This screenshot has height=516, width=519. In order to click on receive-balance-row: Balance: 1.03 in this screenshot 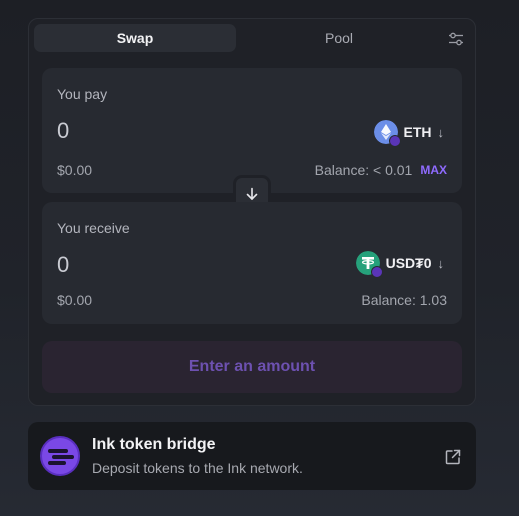, I will do `click(404, 300)`.